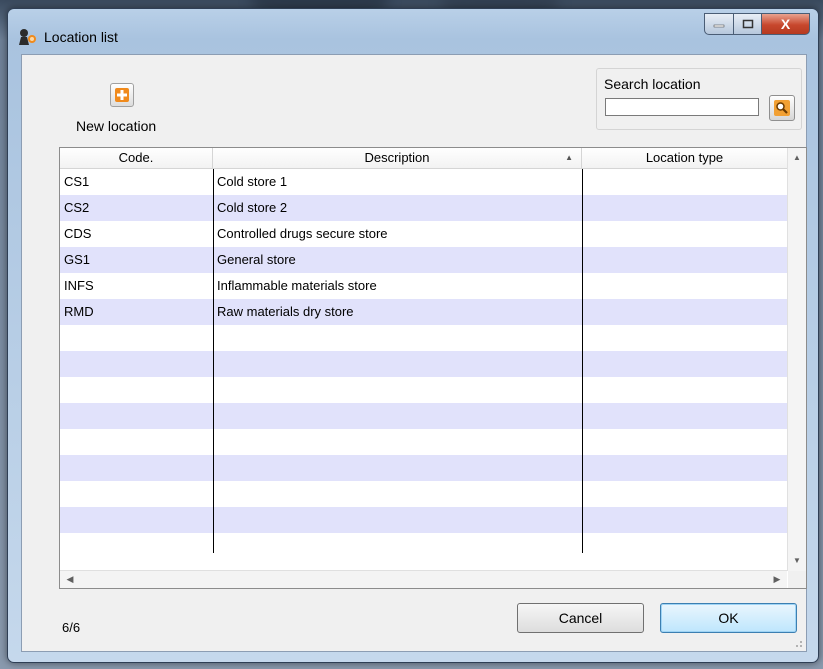  I want to click on app-icon, so click(28, 36).